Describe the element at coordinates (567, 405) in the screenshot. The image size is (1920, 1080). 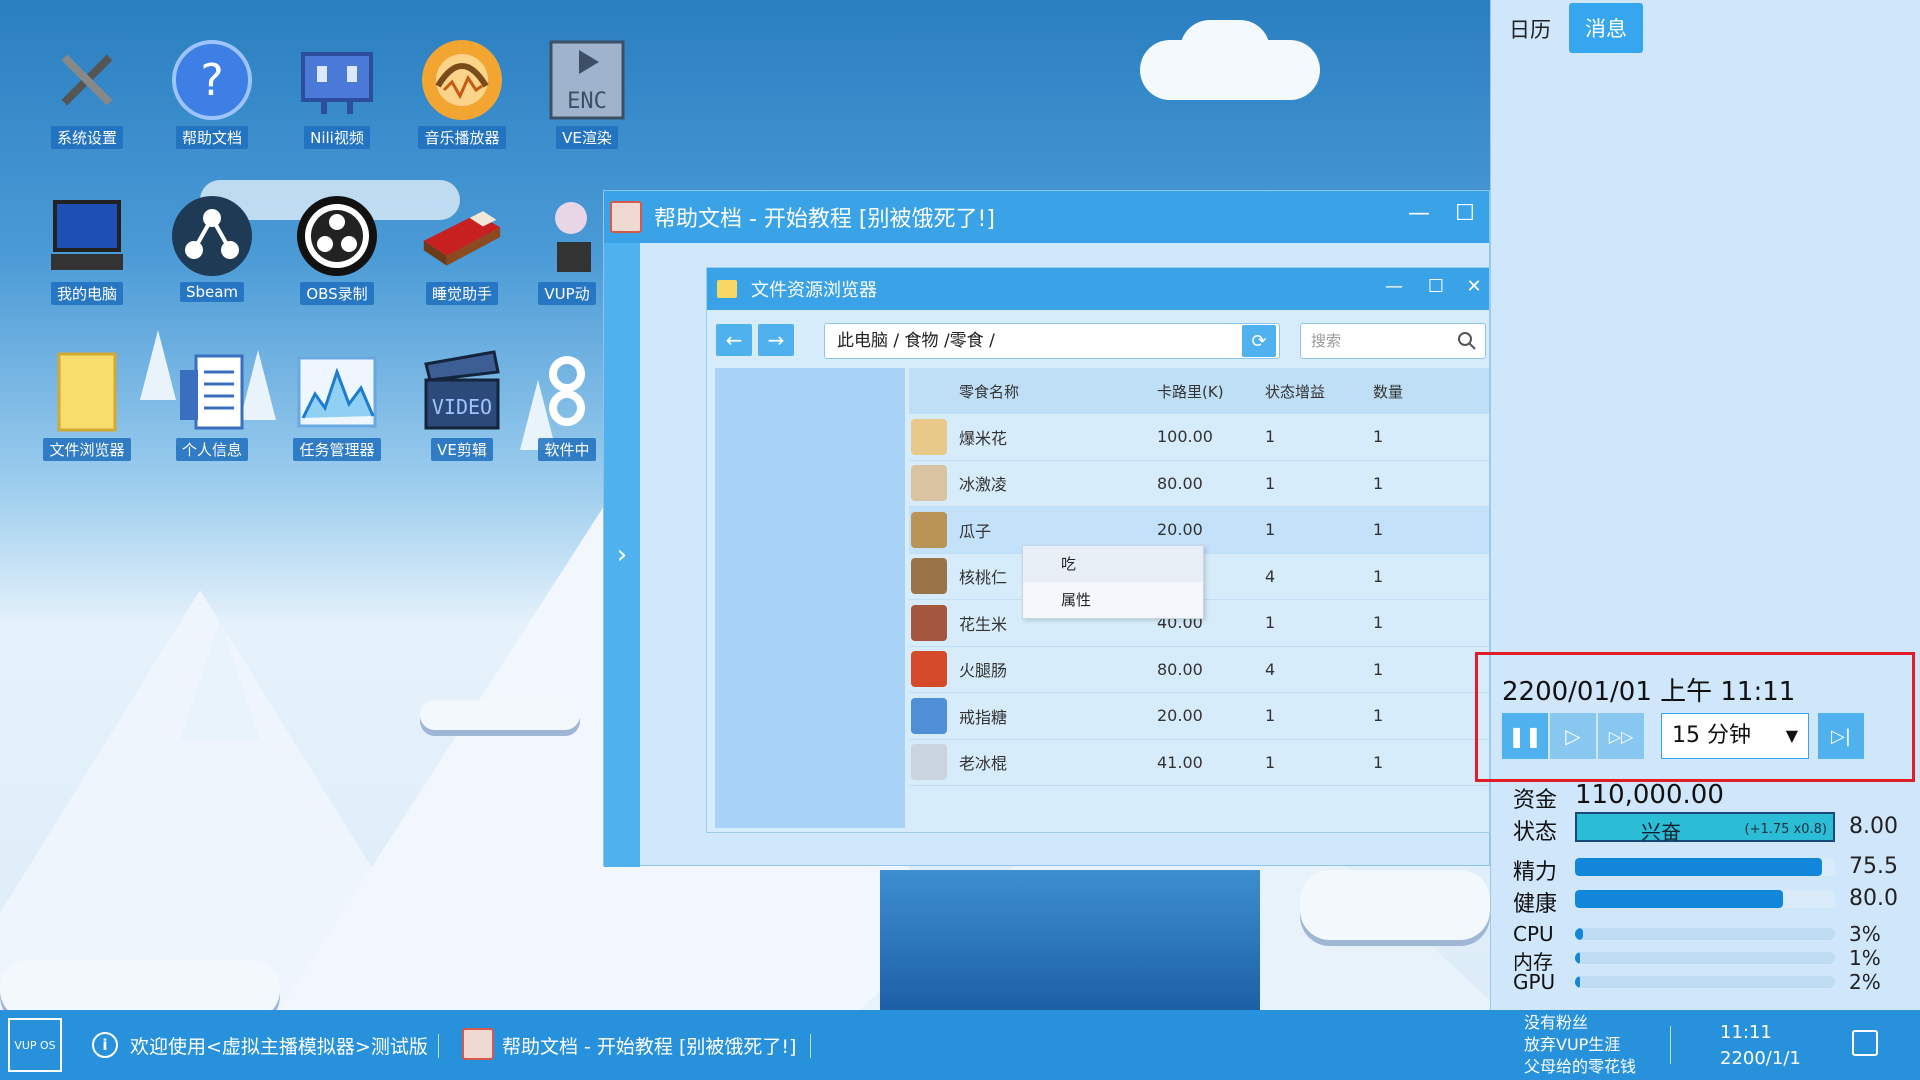
I see `desktop-icon-software-center: 软件中` at that location.